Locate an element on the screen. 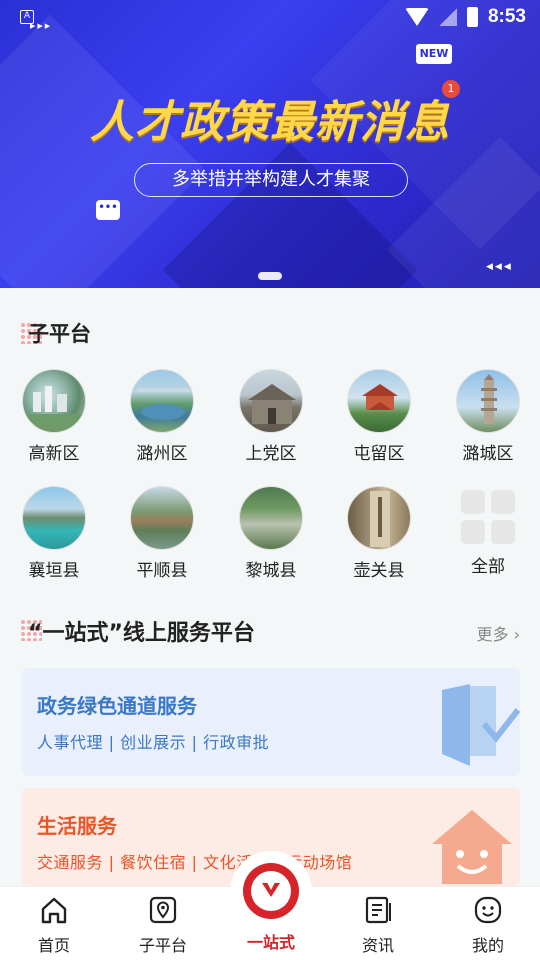 The image size is (540, 960). document-icon is located at coordinates (378, 910).